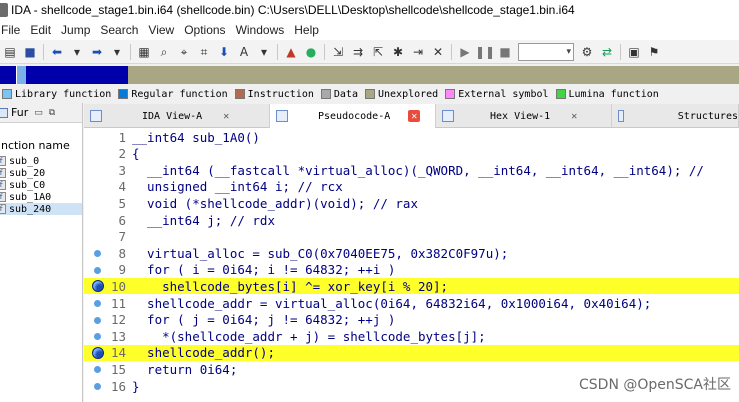  I want to click on forward-dropdown-icon: ▾, so click(117, 52).